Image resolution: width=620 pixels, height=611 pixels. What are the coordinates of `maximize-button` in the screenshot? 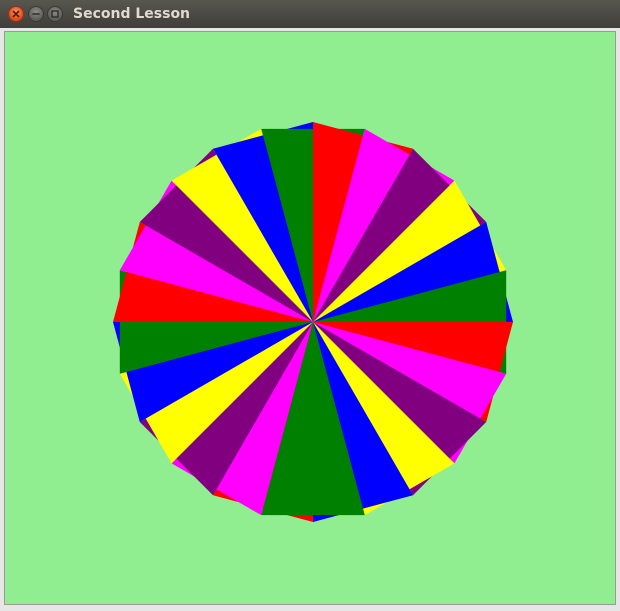 It's located at (55, 14).